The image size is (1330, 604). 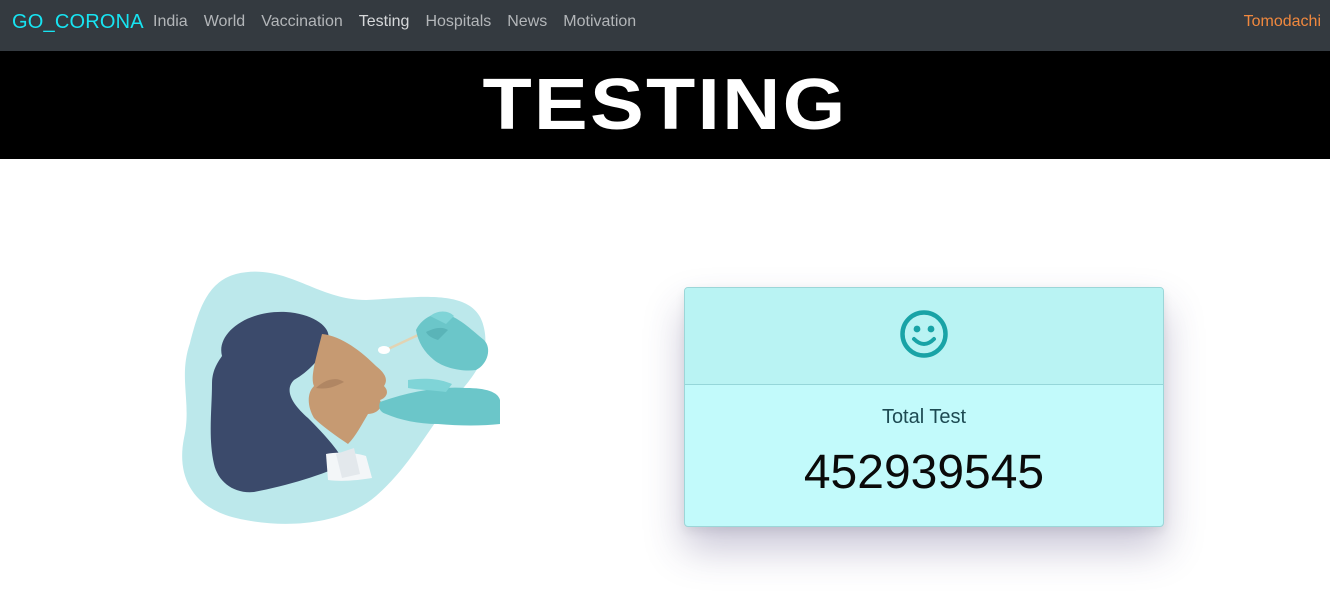 What do you see at coordinates (170, 22) in the screenshot?
I see `nav-link-india: India` at bounding box center [170, 22].